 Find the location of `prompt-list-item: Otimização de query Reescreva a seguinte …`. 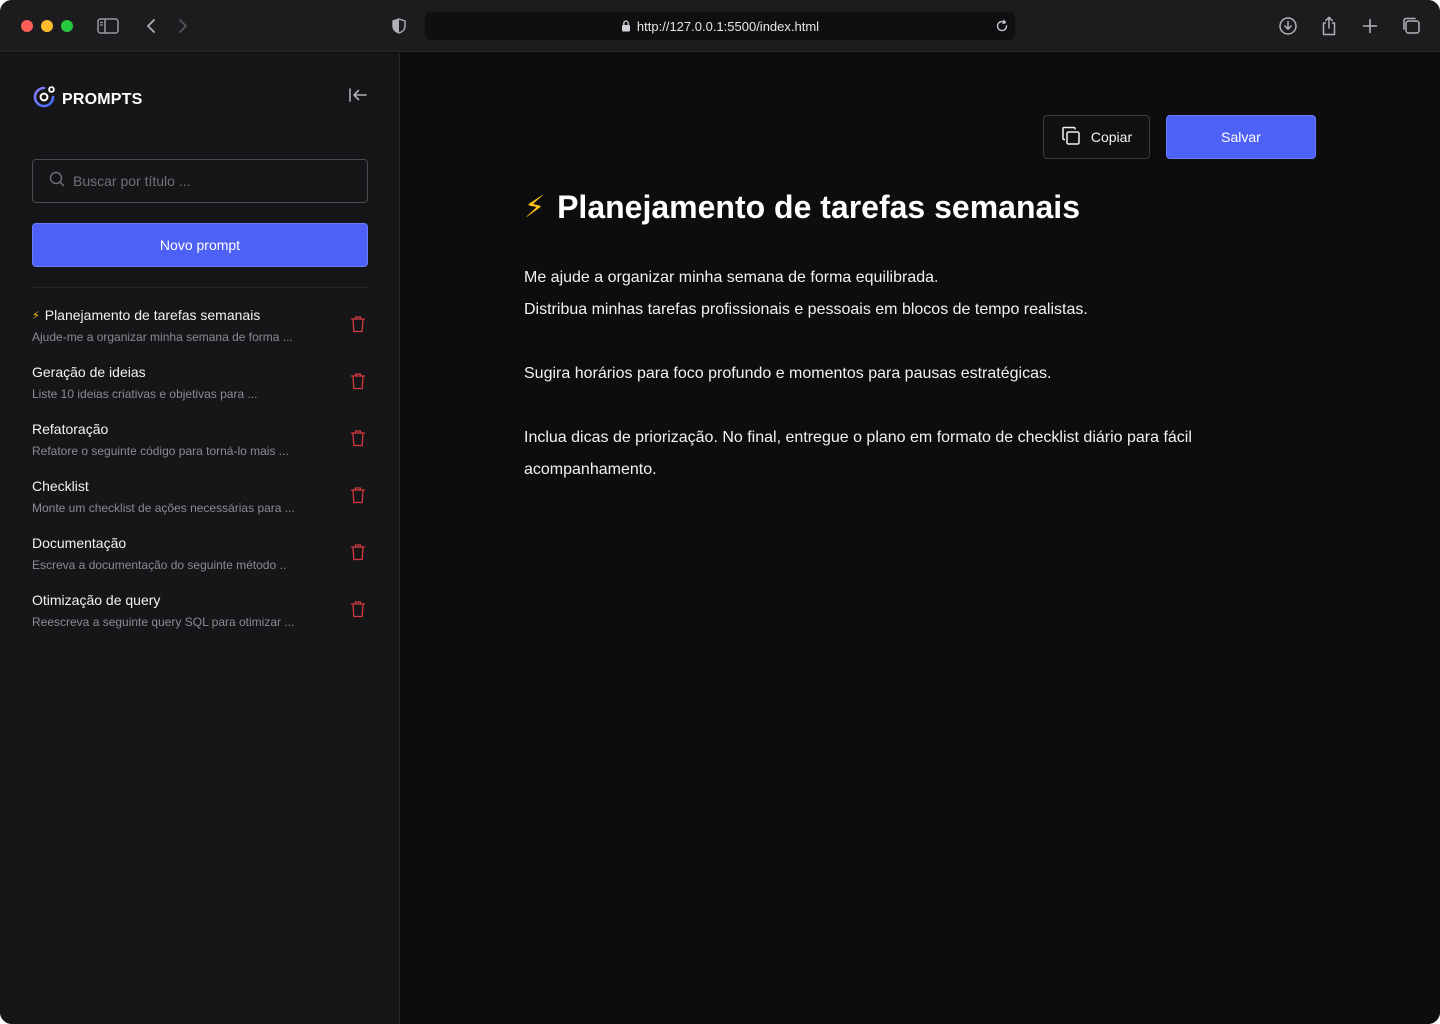

prompt-list-item: Otimização de query Reescreva a seguinte … is located at coordinates (200, 618).